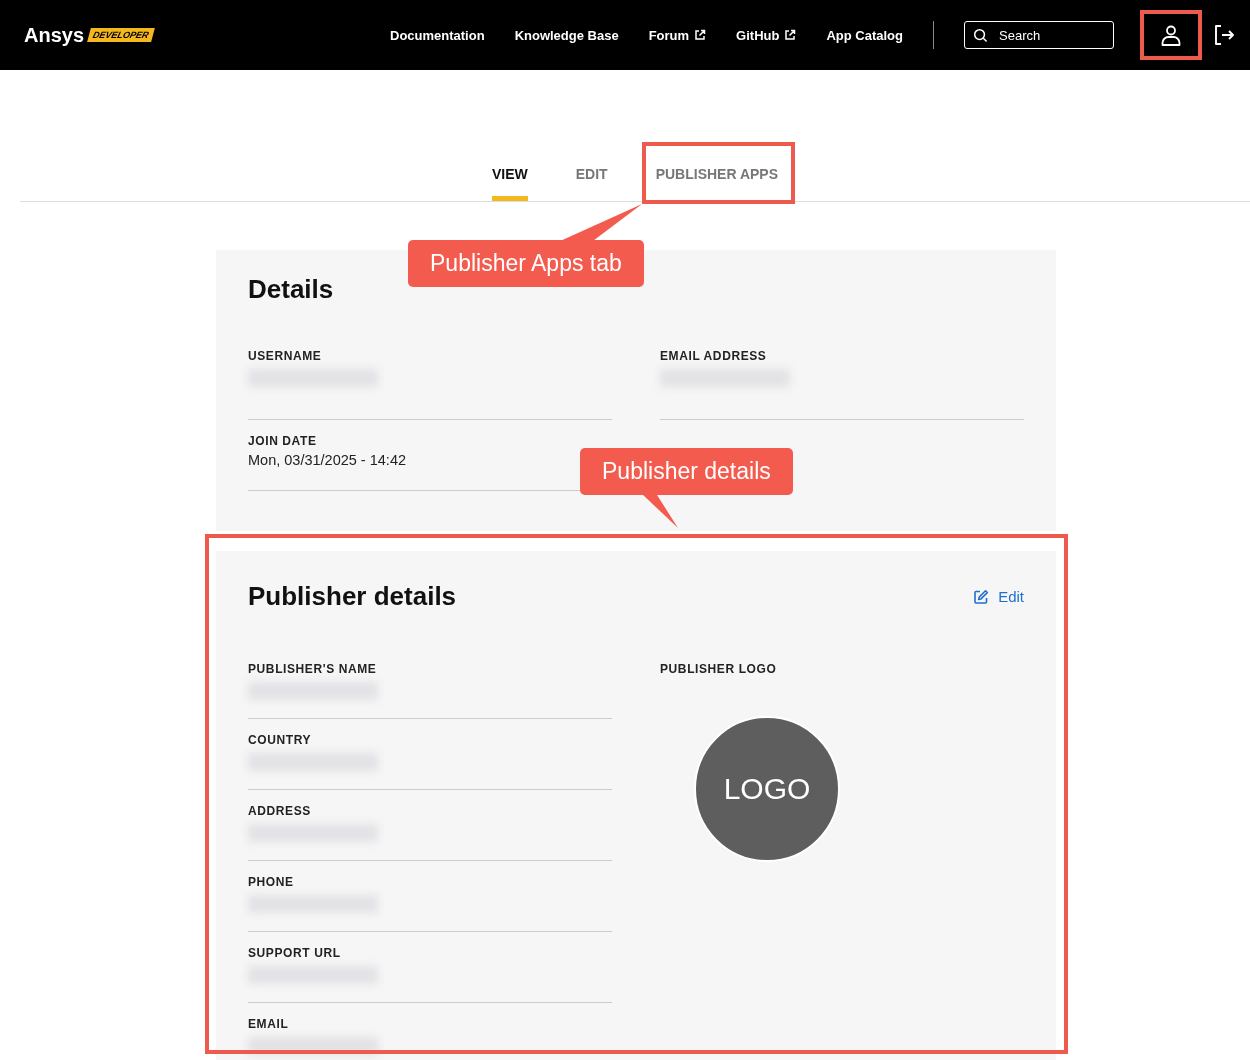 This screenshot has width=1250, height=1060. I want to click on nav-link: Forum, so click(677, 35).